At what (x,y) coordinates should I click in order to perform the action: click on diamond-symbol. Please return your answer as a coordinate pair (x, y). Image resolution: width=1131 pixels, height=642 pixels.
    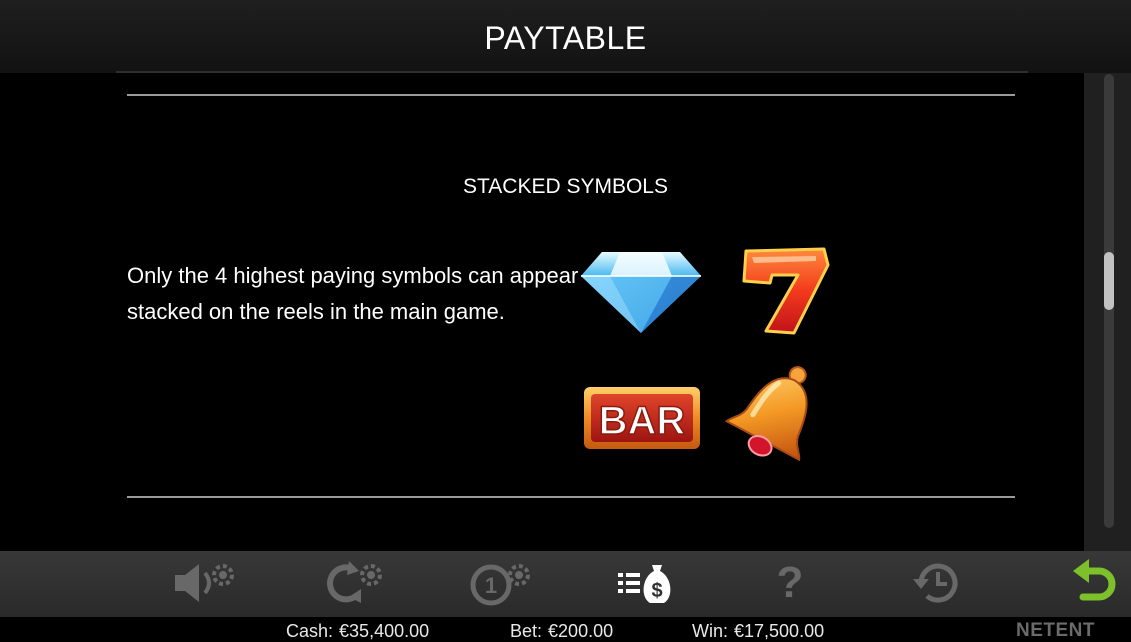
    Looking at the image, I should click on (641, 292).